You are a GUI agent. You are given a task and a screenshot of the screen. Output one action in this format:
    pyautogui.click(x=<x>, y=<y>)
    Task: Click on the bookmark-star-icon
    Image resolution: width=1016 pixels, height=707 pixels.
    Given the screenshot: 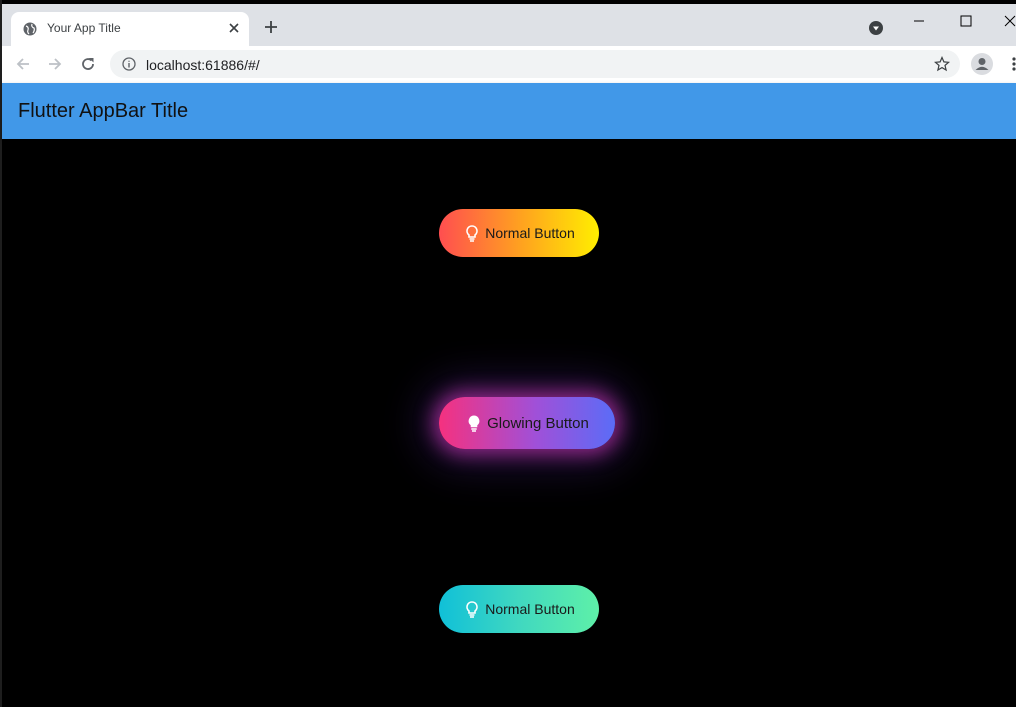 What is the action you would take?
    pyautogui.click(x=942, y=64)
    